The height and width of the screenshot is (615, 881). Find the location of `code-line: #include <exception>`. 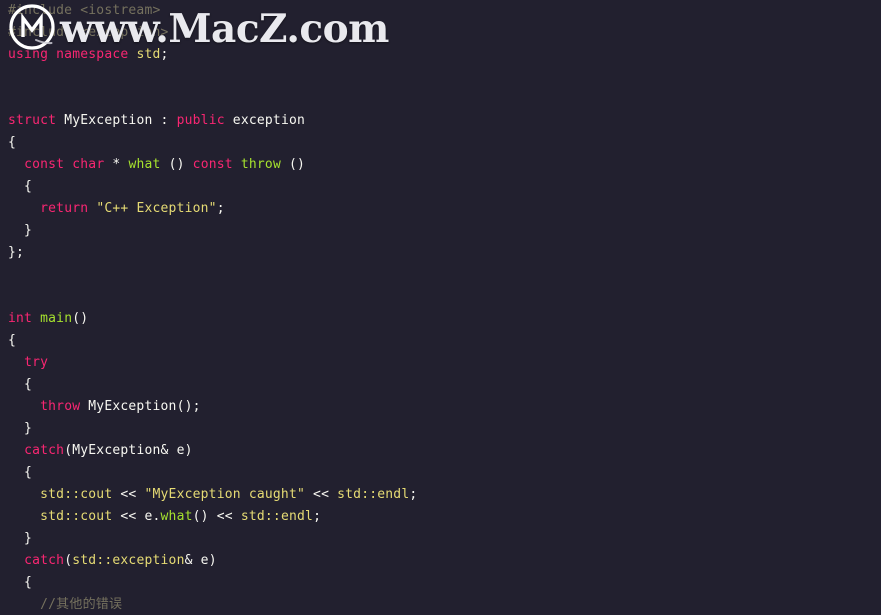

code-line: #include <exception> is located at coordinates (444, 33).